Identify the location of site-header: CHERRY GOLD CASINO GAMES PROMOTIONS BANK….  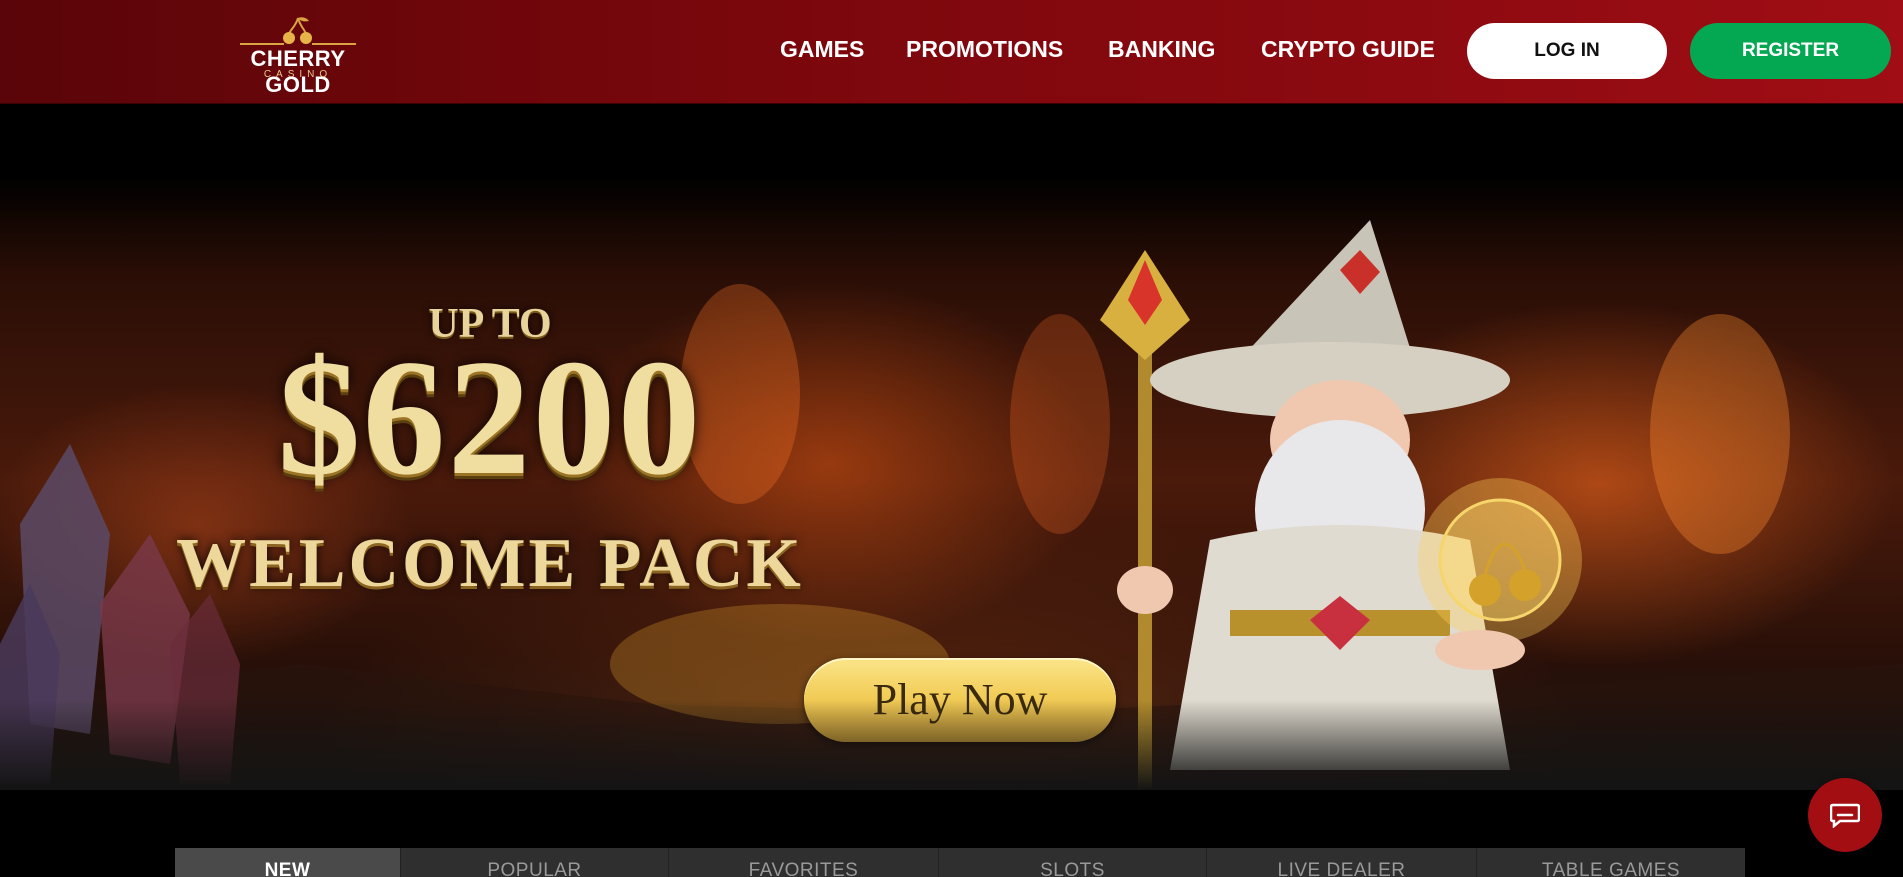
(951, 52).